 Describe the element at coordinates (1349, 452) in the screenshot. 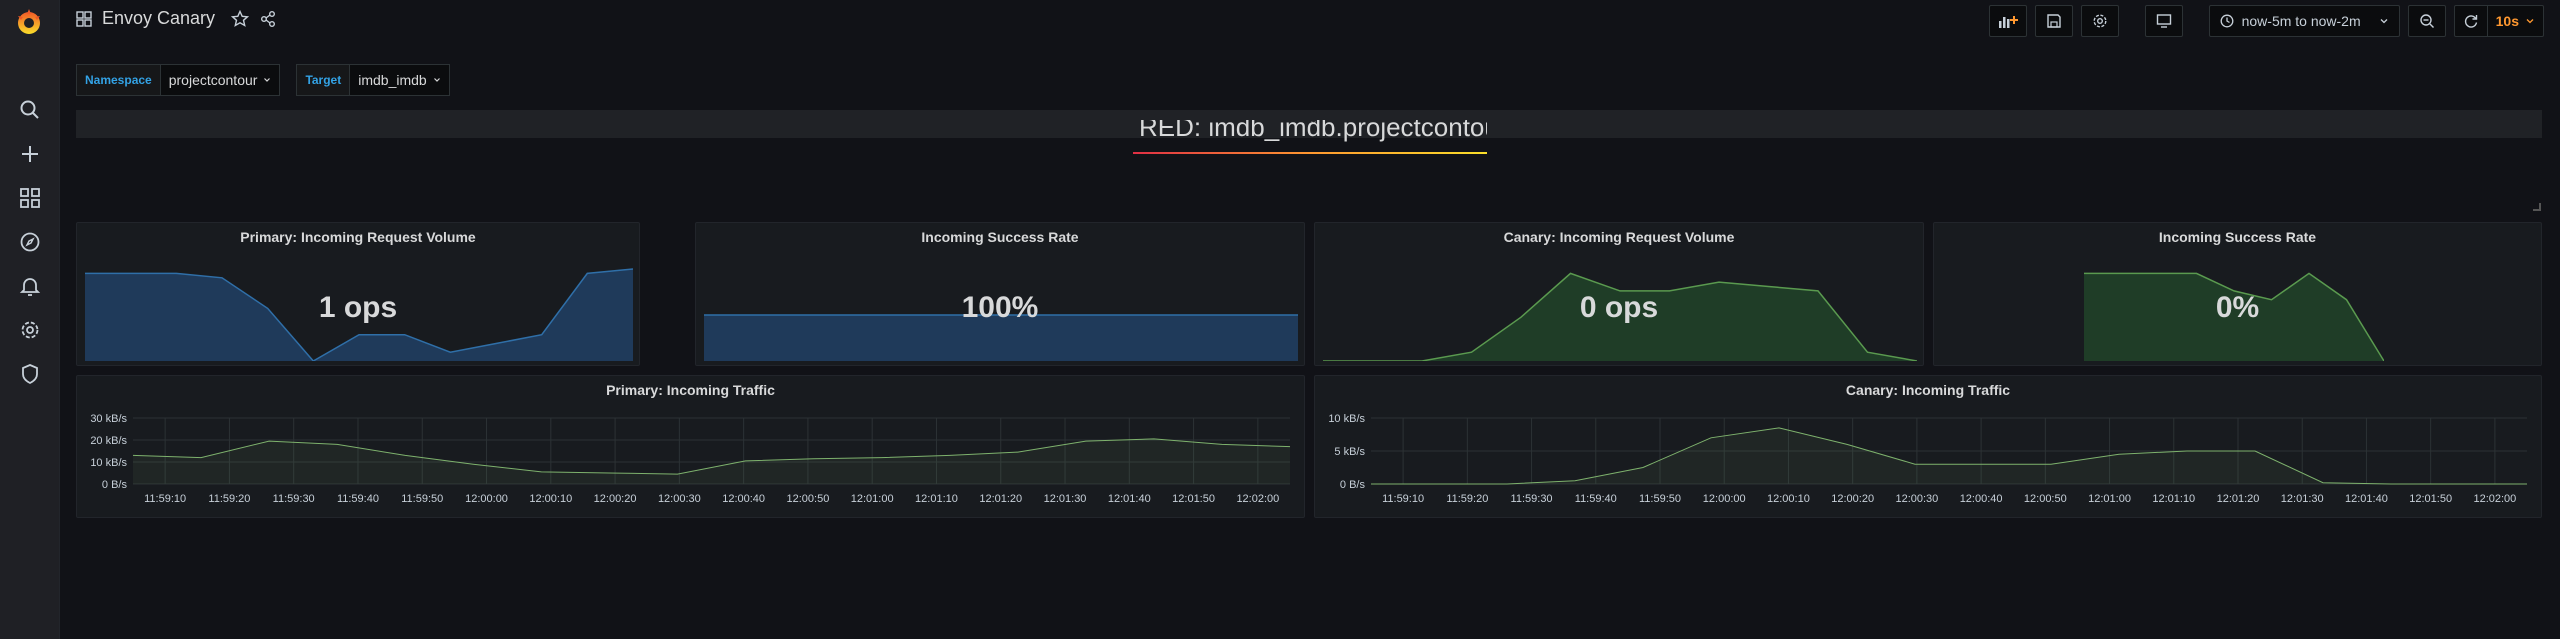

I see `y-tick-label: 5 kB/s` at that location.